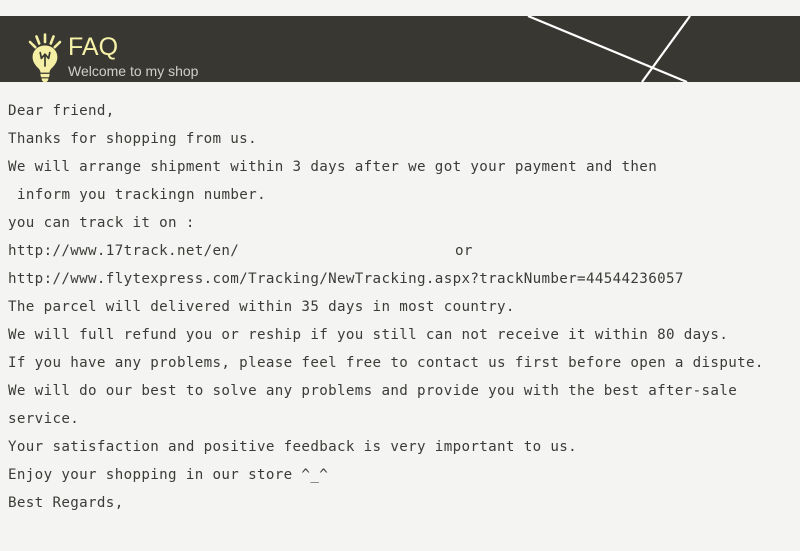 This screenshot has width=800, height=551. Describe the element at coordinates (124, 251) in the screenshot. I see `faq-line-track-url-1-text: http://www.17track.net/en/` at that location.